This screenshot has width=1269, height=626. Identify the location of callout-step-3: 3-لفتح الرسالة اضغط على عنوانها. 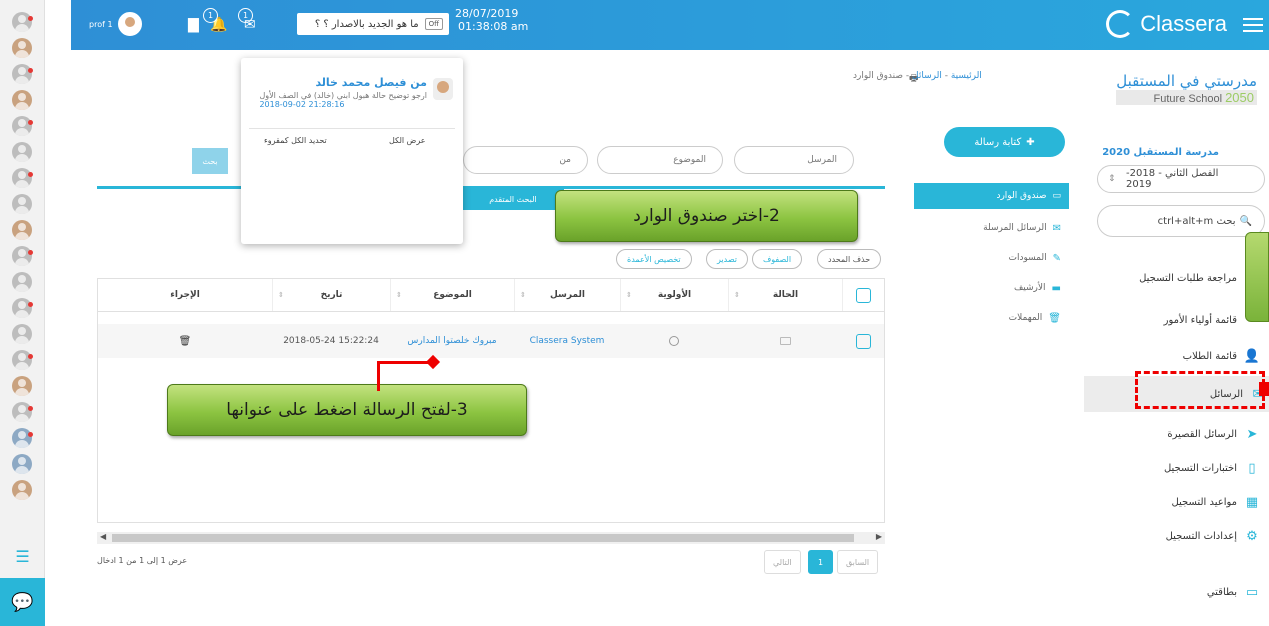
(347, 410).